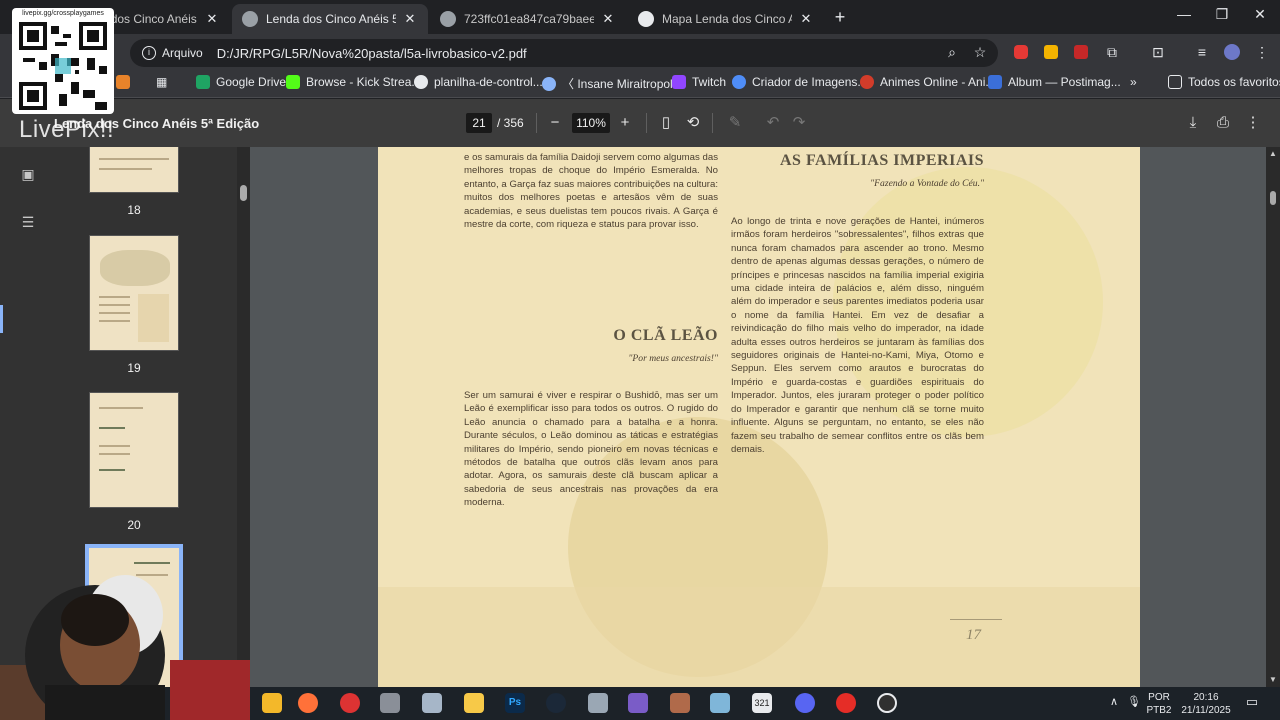 The image size is (1280, 720). What do you see at coordinates (1112, 52) in the screenshot?
I see `extensions-puzzle-icon: ⧉` at bounding box center [1112, 52].